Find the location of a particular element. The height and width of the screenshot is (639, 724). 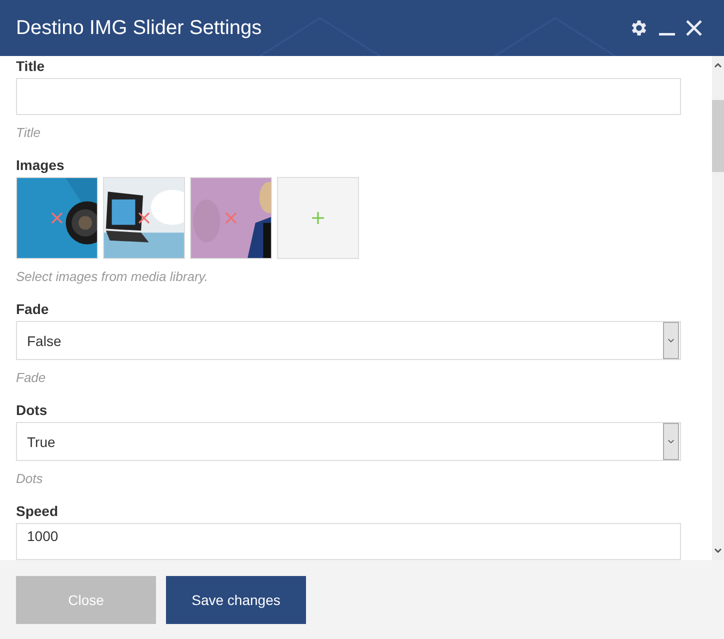

select-field: True is located at coordinates (348, 441).